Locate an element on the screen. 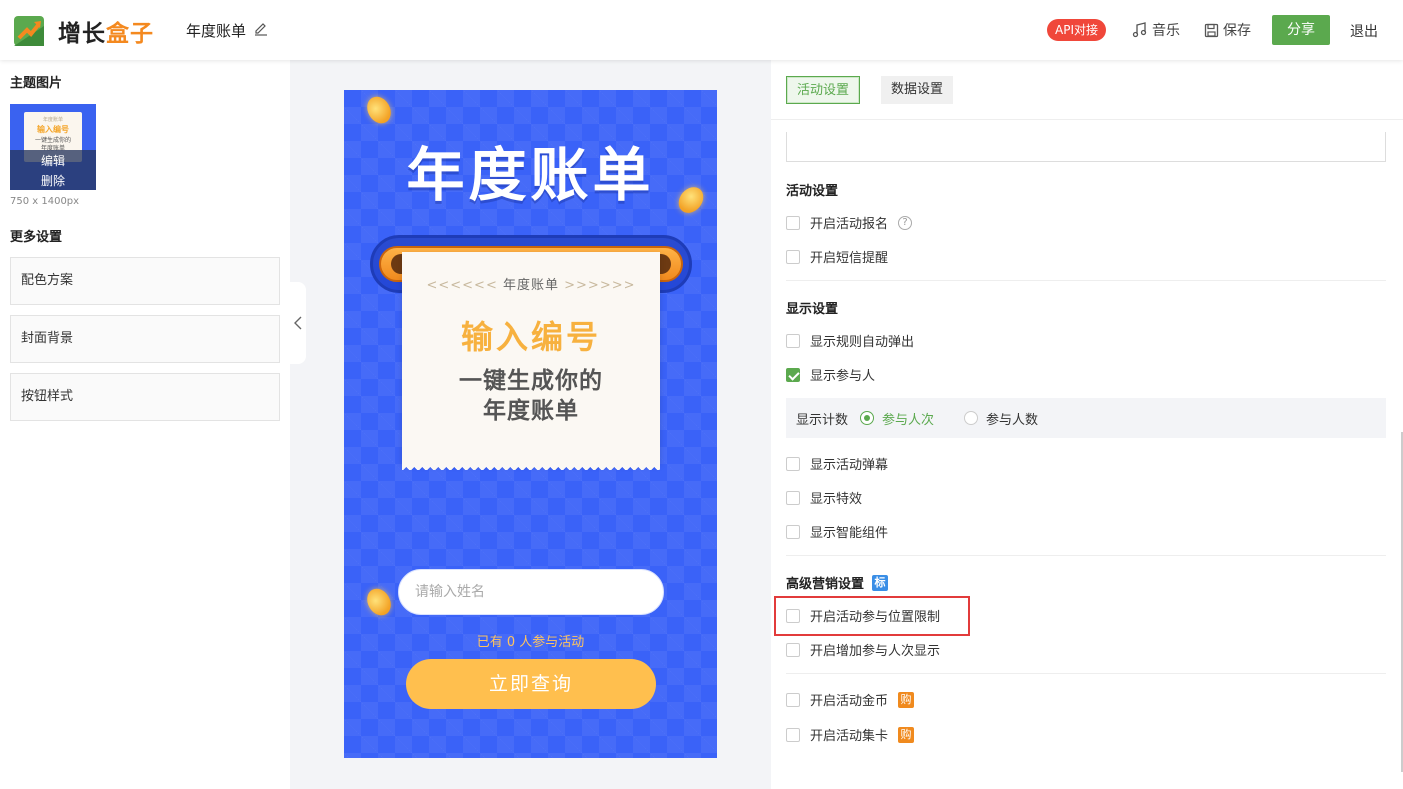  color-scheme-item: 配色方案 is located at coordinates (145, 281).